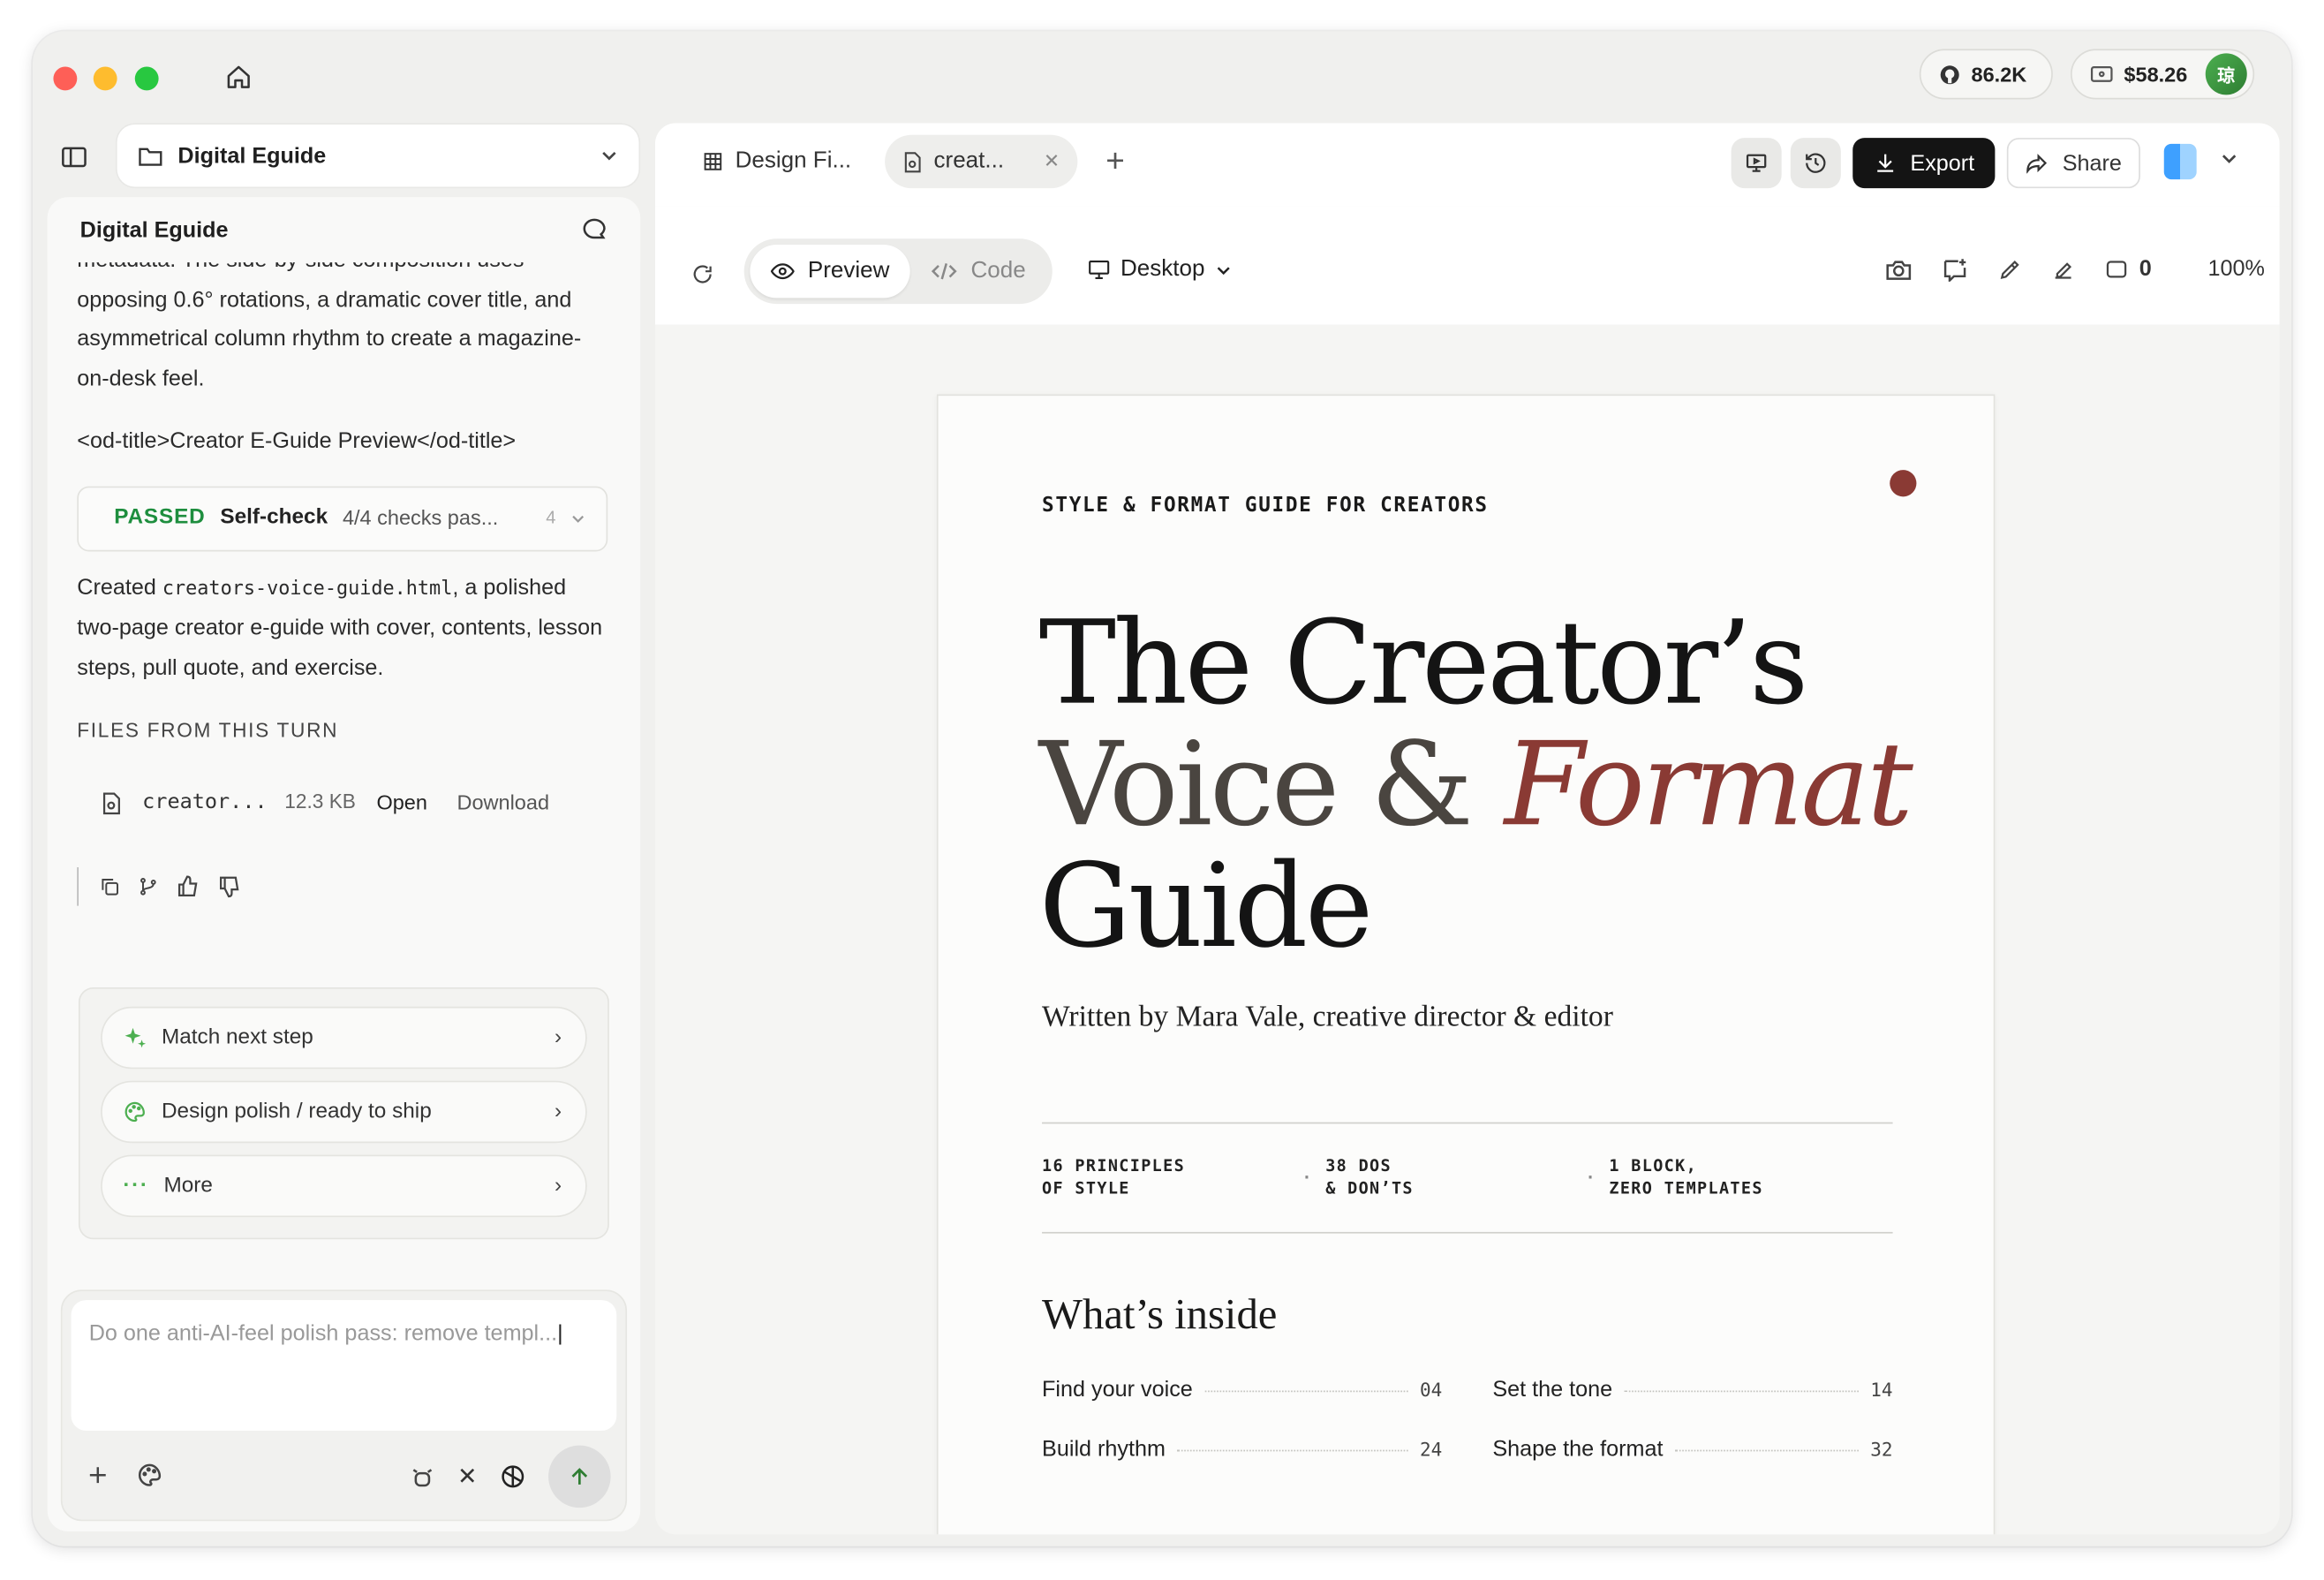  What do you see at coordinates (2064, 269) in the screenshot?
I see `edit-icon` at bounding box center [2064, 269].